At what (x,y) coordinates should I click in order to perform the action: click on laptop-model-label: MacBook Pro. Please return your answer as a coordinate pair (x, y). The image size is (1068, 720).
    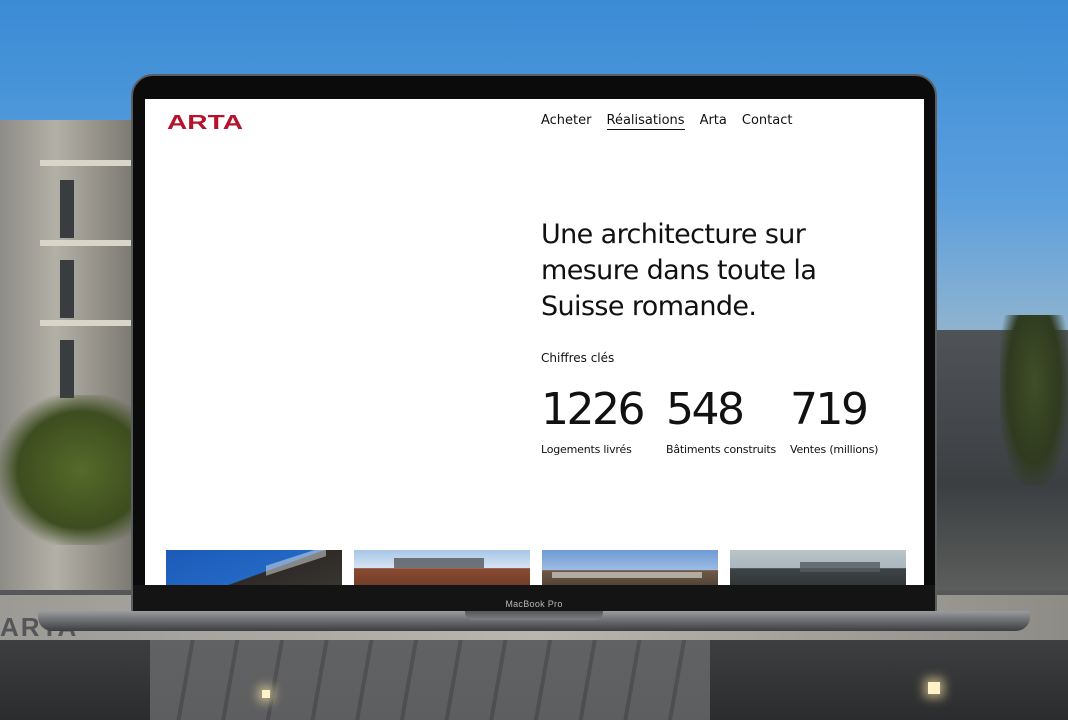
    Looking at the image, I should click on (534, 604).